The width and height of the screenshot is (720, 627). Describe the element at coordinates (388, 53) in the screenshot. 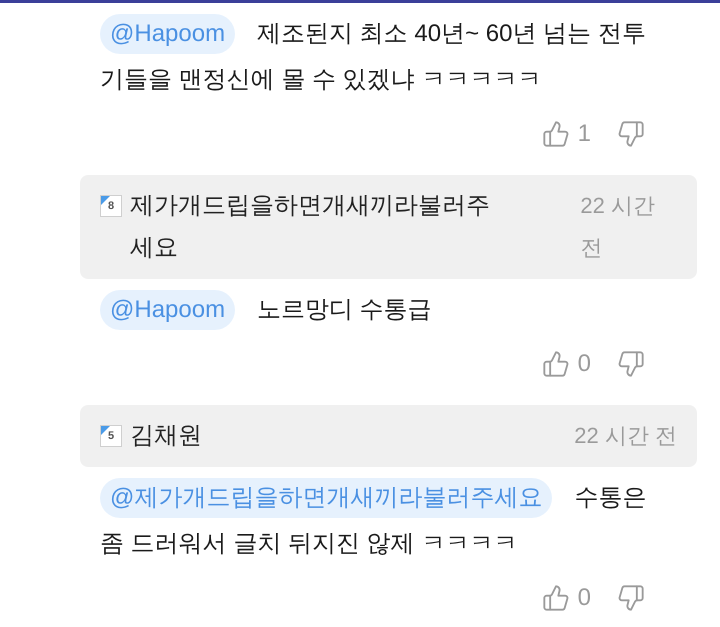

I see `comment-text: @Hapoom 제조된지 최소 40년~ 60년 넘는 전투기들을 맨정신에 몰 수 있겠냐 ㅋㅋㅋㅋㅋ` at that location.